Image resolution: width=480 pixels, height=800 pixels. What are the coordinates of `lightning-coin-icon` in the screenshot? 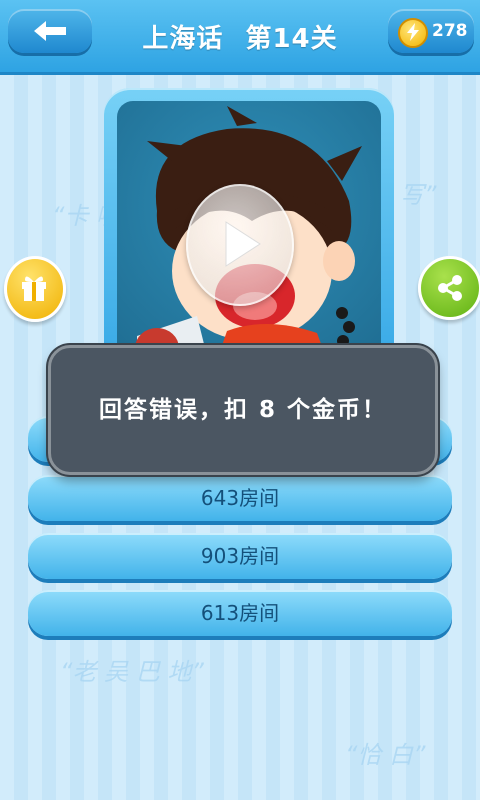 It's located at (413, 33).